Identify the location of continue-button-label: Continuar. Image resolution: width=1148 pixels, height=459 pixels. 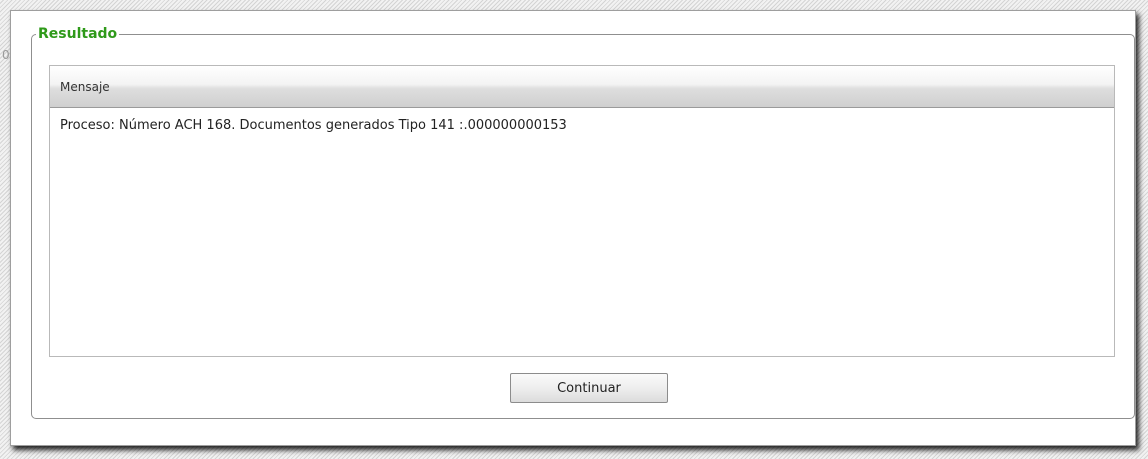
(589, 388).